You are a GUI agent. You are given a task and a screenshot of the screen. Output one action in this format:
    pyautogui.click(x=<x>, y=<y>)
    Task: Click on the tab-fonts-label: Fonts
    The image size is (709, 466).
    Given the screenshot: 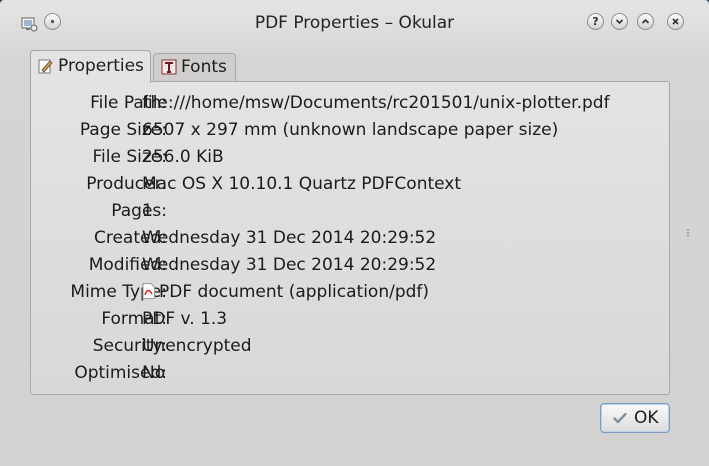 What is the action you would take?
    pyautogui.click(x=204, y=67)
    